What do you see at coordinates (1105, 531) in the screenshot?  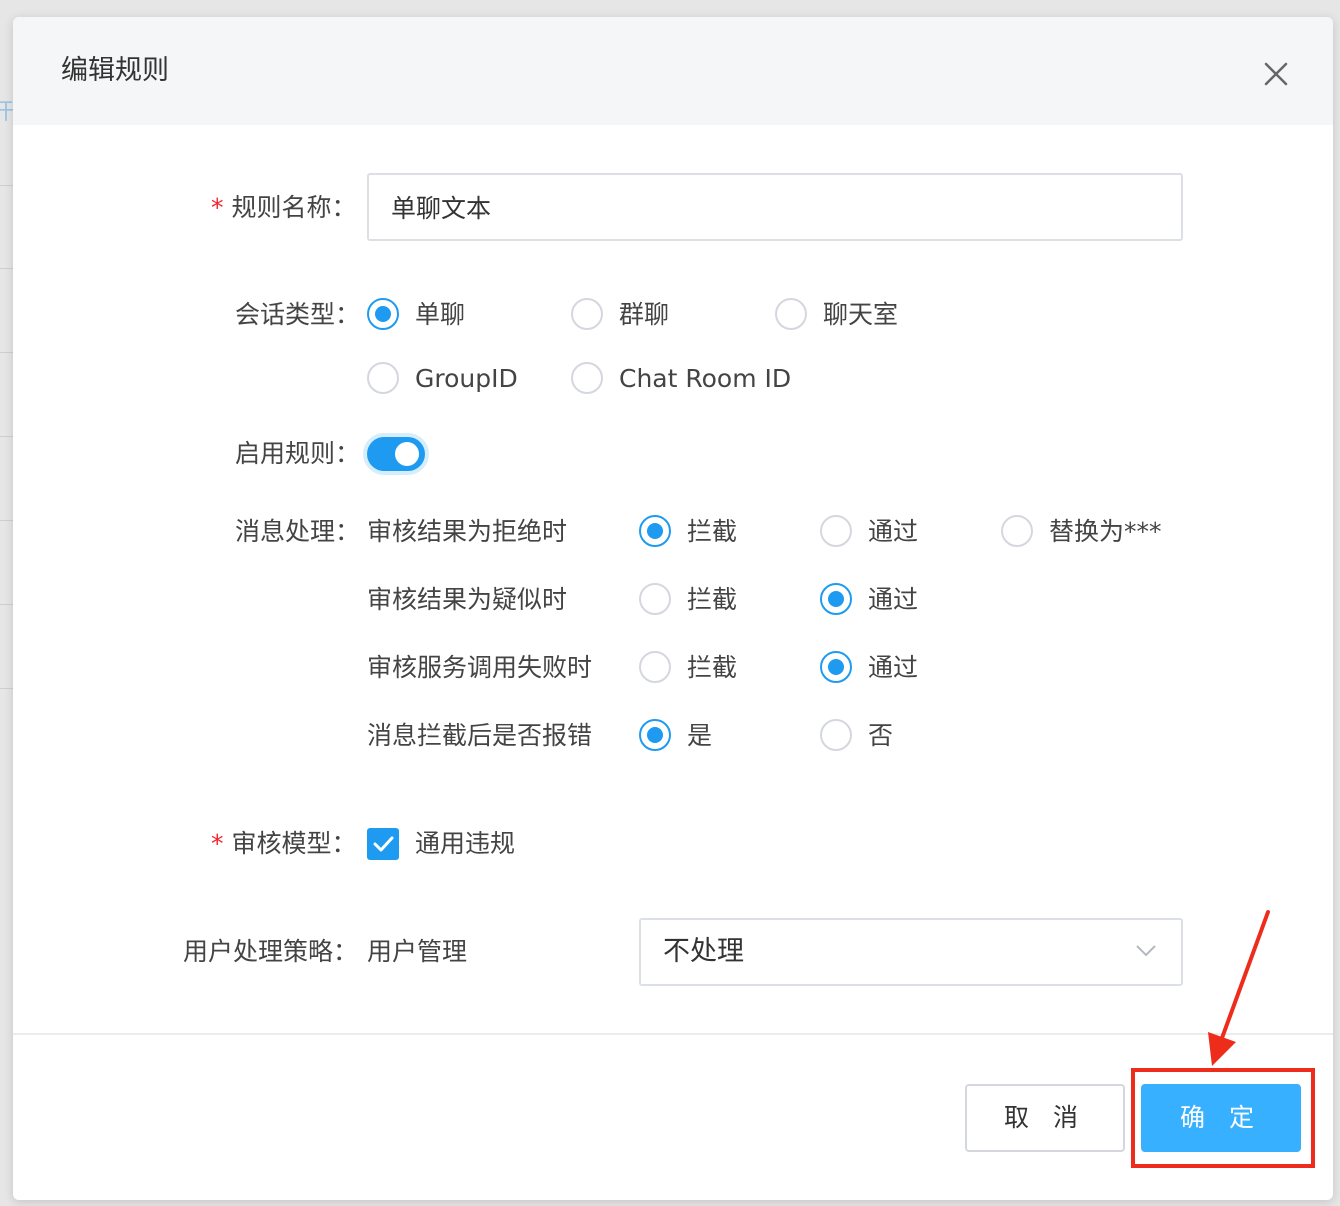 I see `radio-label-reject-replace: 替换为***` at bounding box center [1105, 531].